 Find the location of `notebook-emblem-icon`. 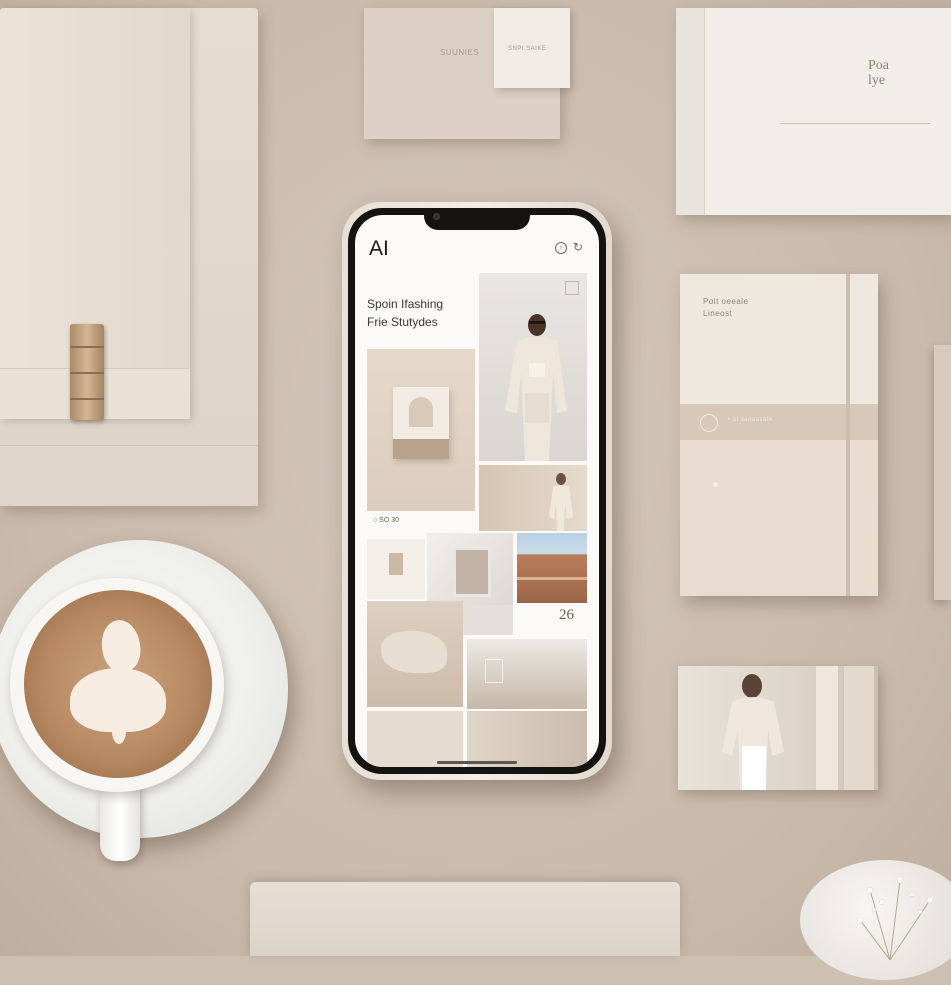

notebook-emblem-icon is located at coordinates (709, 423).